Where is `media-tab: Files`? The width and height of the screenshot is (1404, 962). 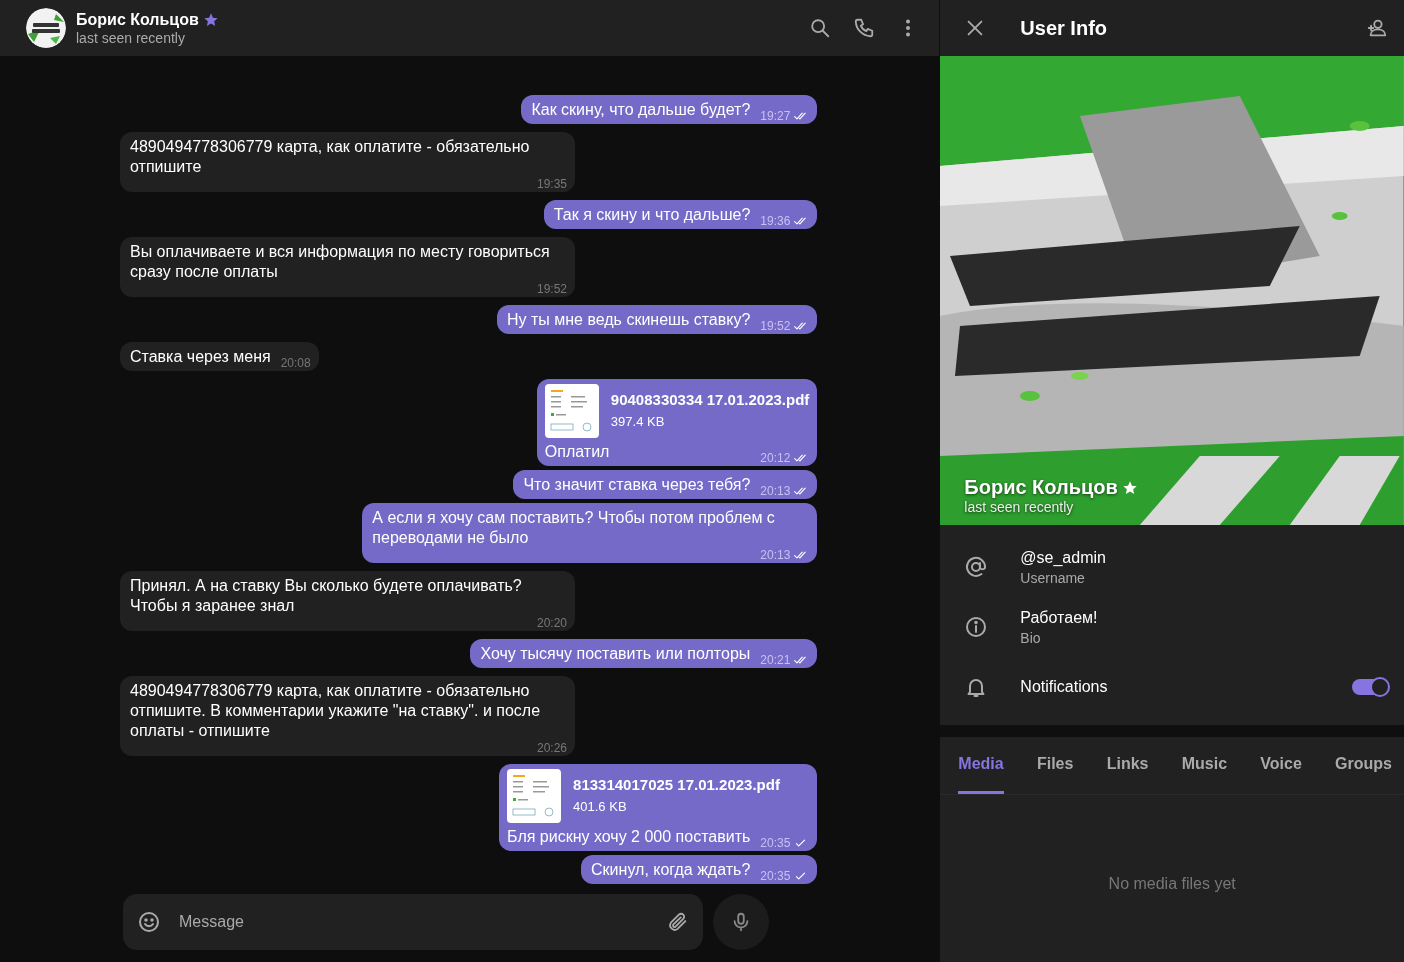 media-tab: Files is located at coordinates (1055, 765).